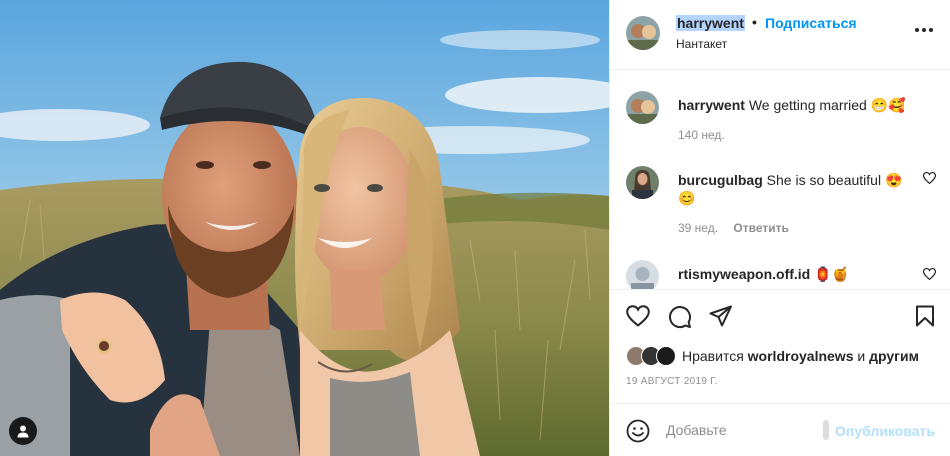 This screenshot has height=456, width=950. What do you see at coordinates (672, 381) in the screenshot?
I see `post-date: 19 АВГУСТ 2019 Г.` at bounding box center [672, 381].